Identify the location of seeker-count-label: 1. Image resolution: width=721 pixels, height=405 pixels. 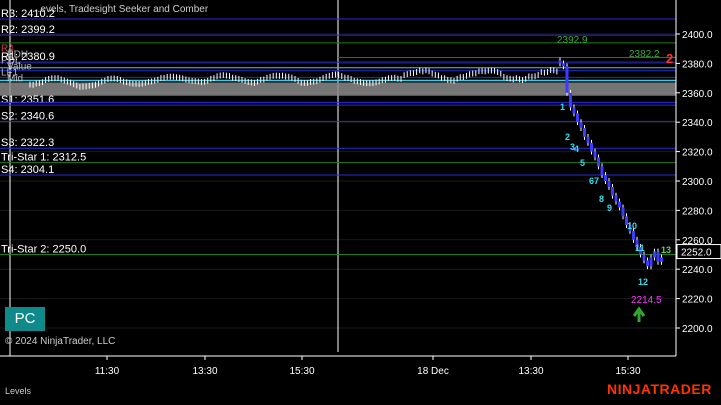
(562, 107).